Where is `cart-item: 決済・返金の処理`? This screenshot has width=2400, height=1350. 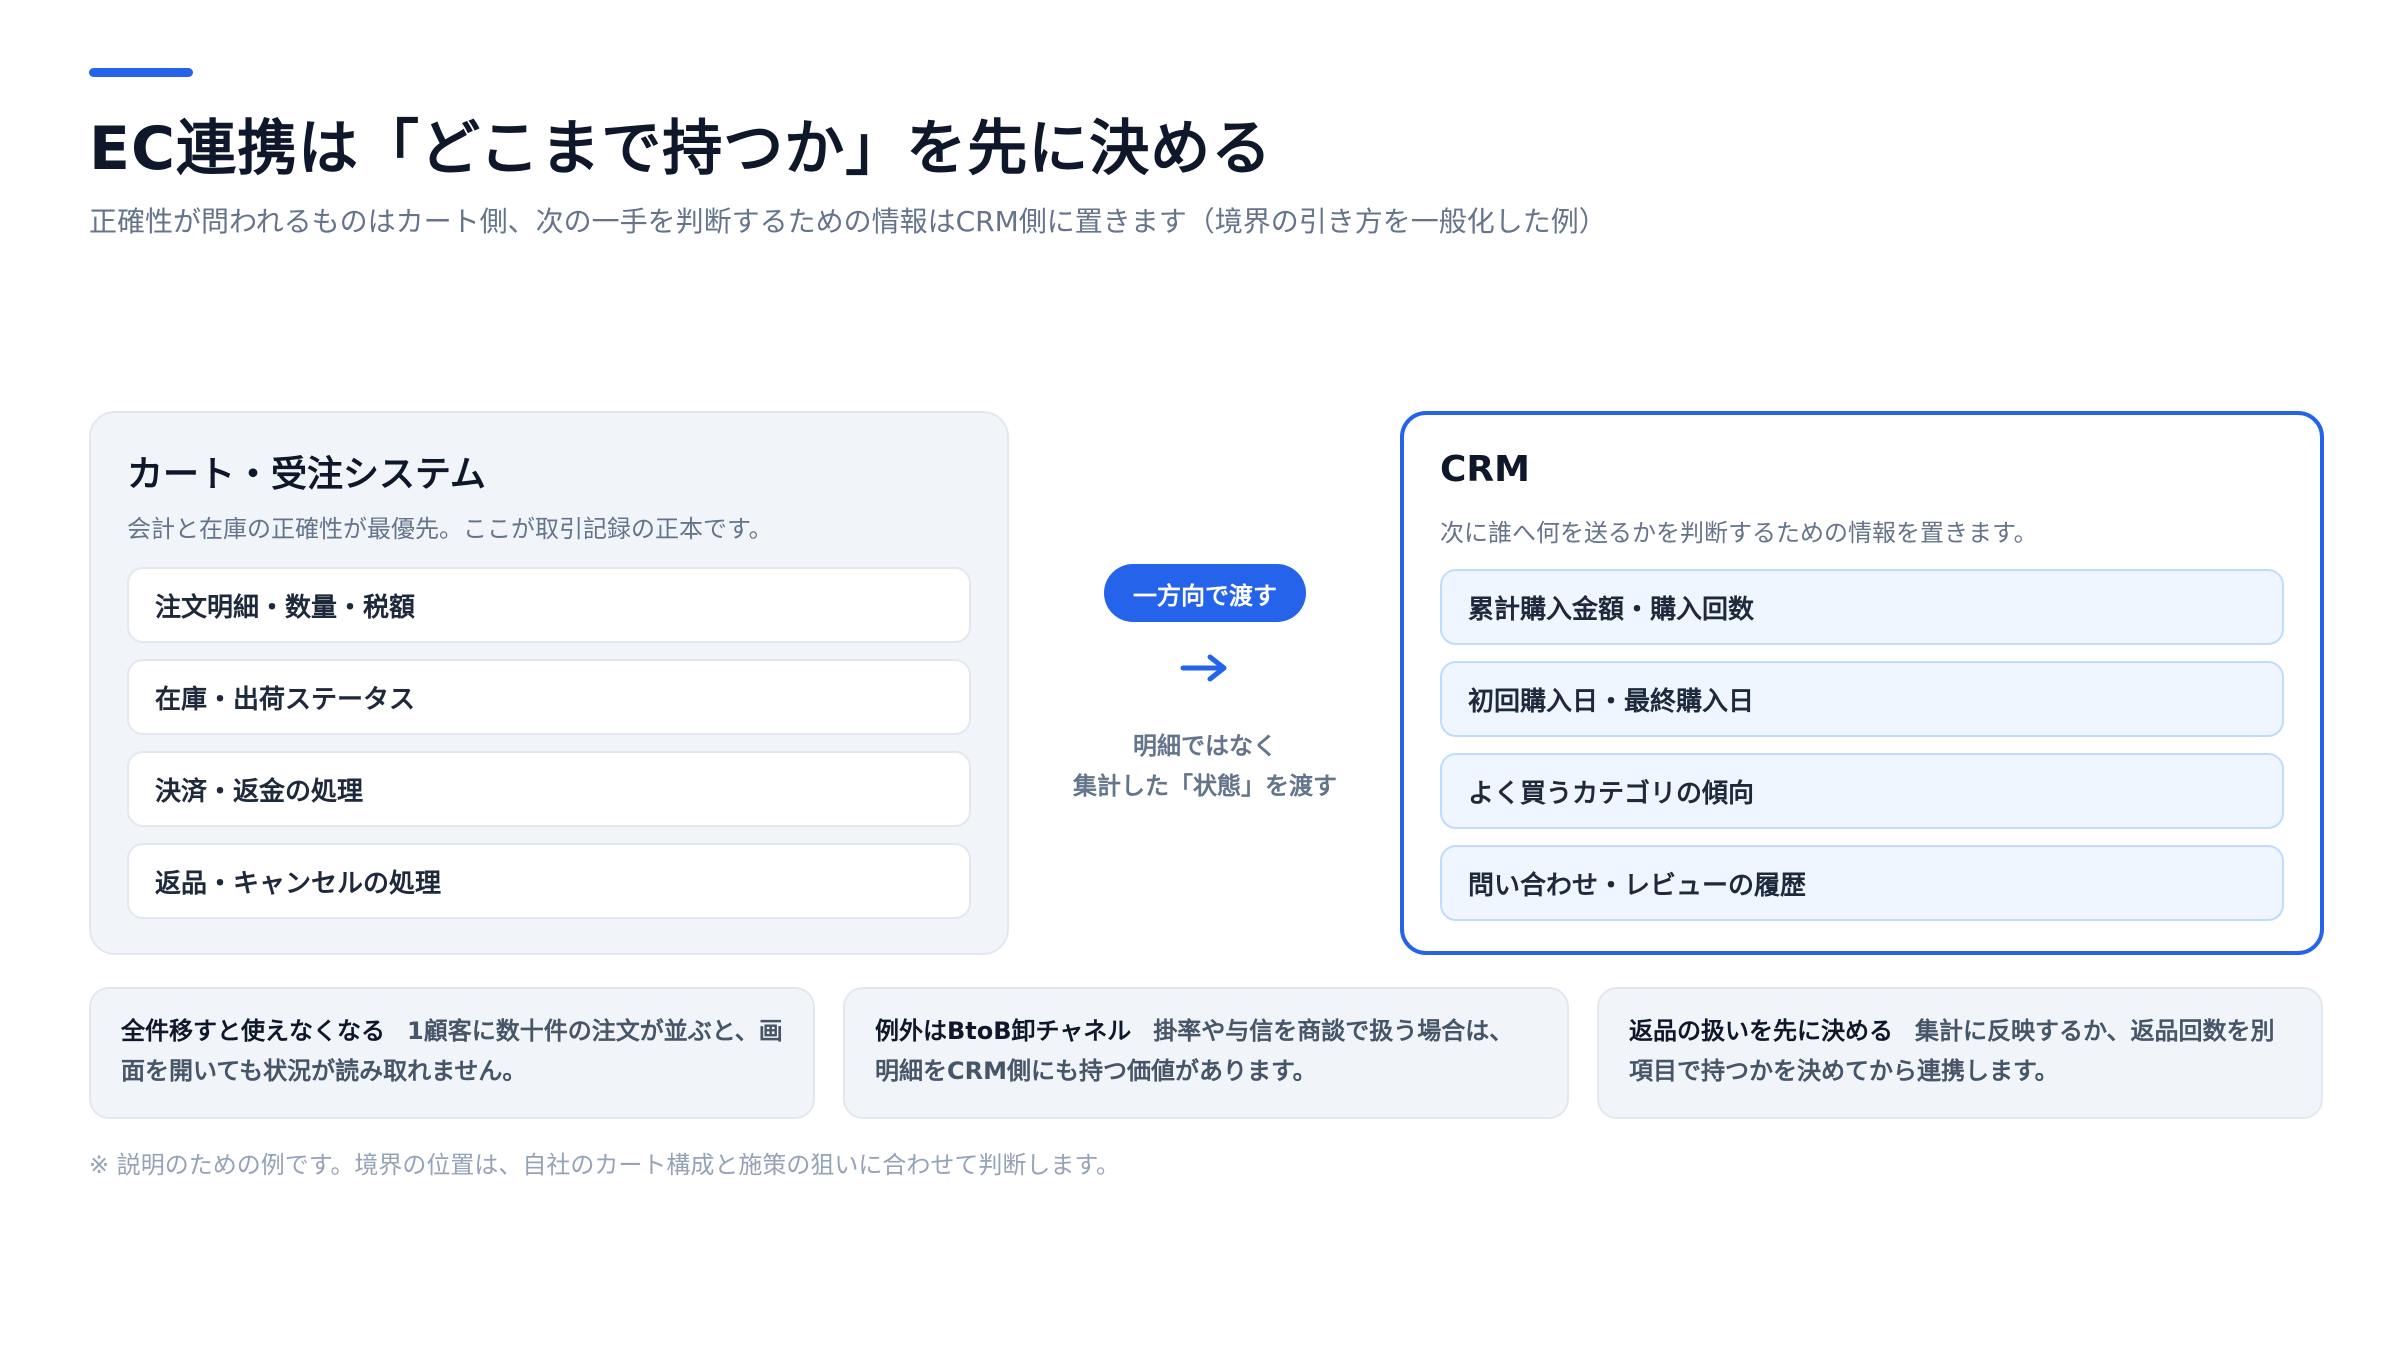 cart-item: 決済・返金の処理 is located at coordinates (549, 789).